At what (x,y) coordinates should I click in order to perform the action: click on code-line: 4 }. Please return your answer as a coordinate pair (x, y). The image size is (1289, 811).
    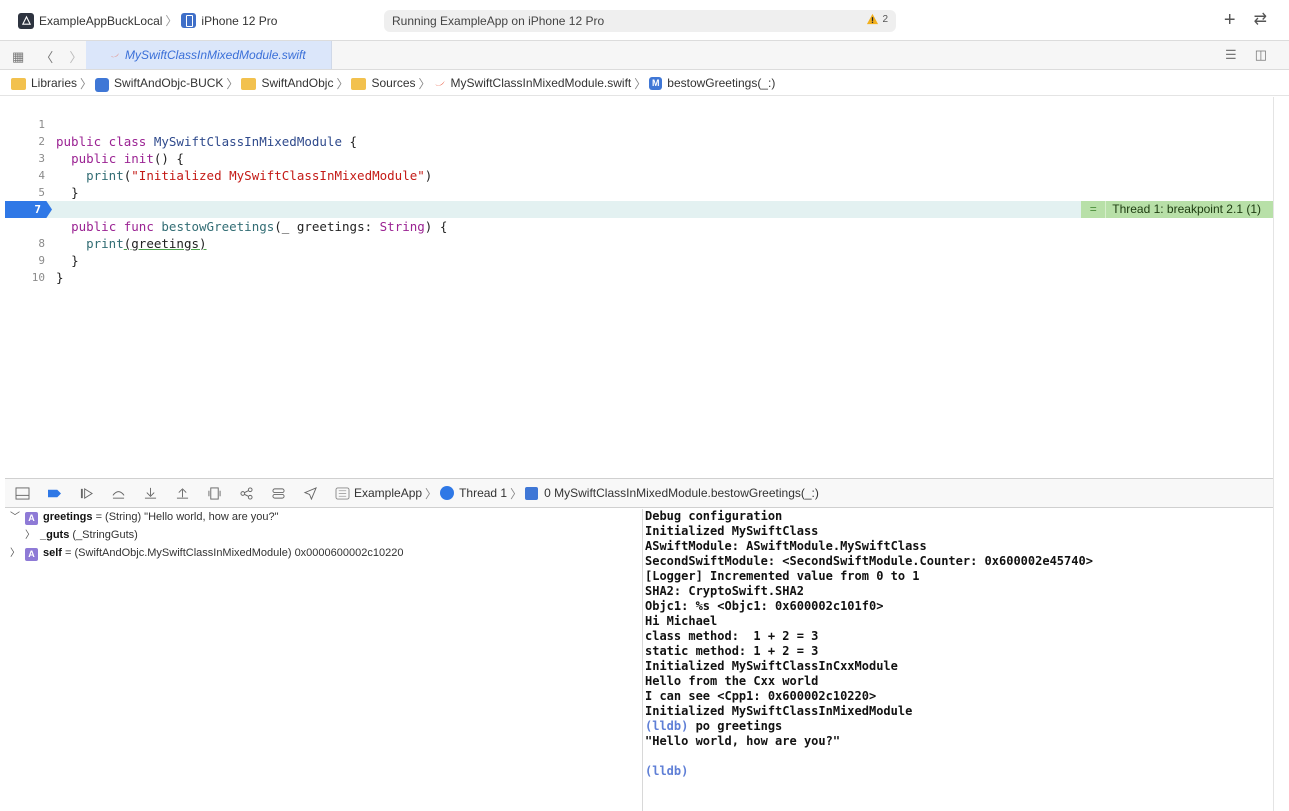
    Looking at the image, I should click on (639, 175).